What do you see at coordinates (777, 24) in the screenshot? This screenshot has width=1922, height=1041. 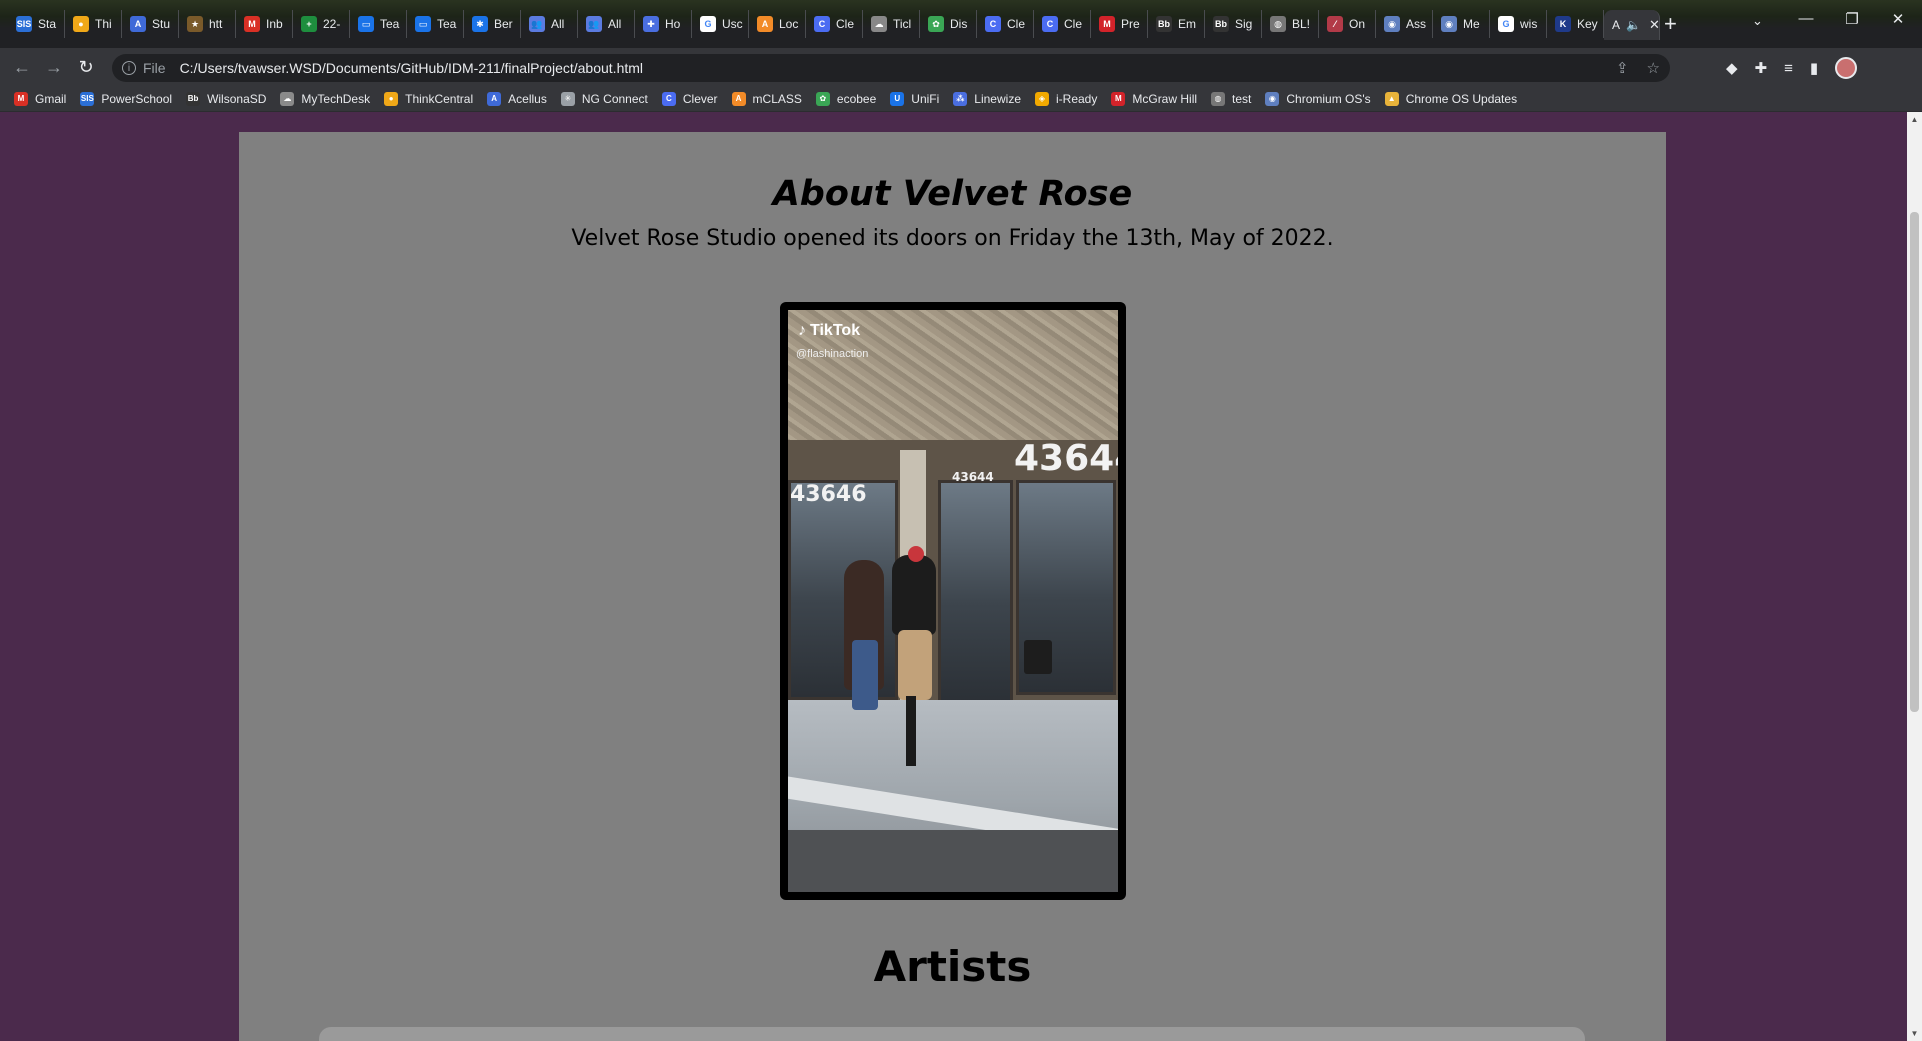 I see `tab: A Loc` at bounding box center [777, 24].